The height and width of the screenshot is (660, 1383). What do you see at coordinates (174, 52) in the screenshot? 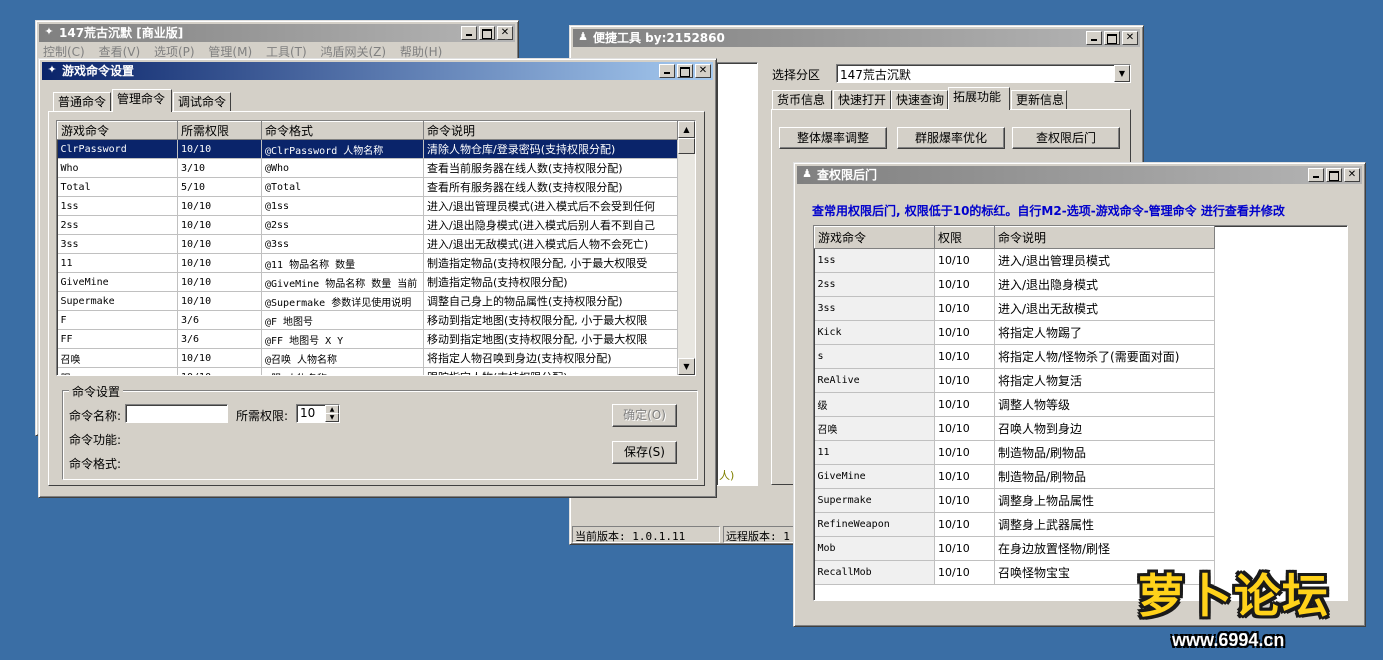
I see `menu-options: 选项(P)` at bounding box center [174, 52].